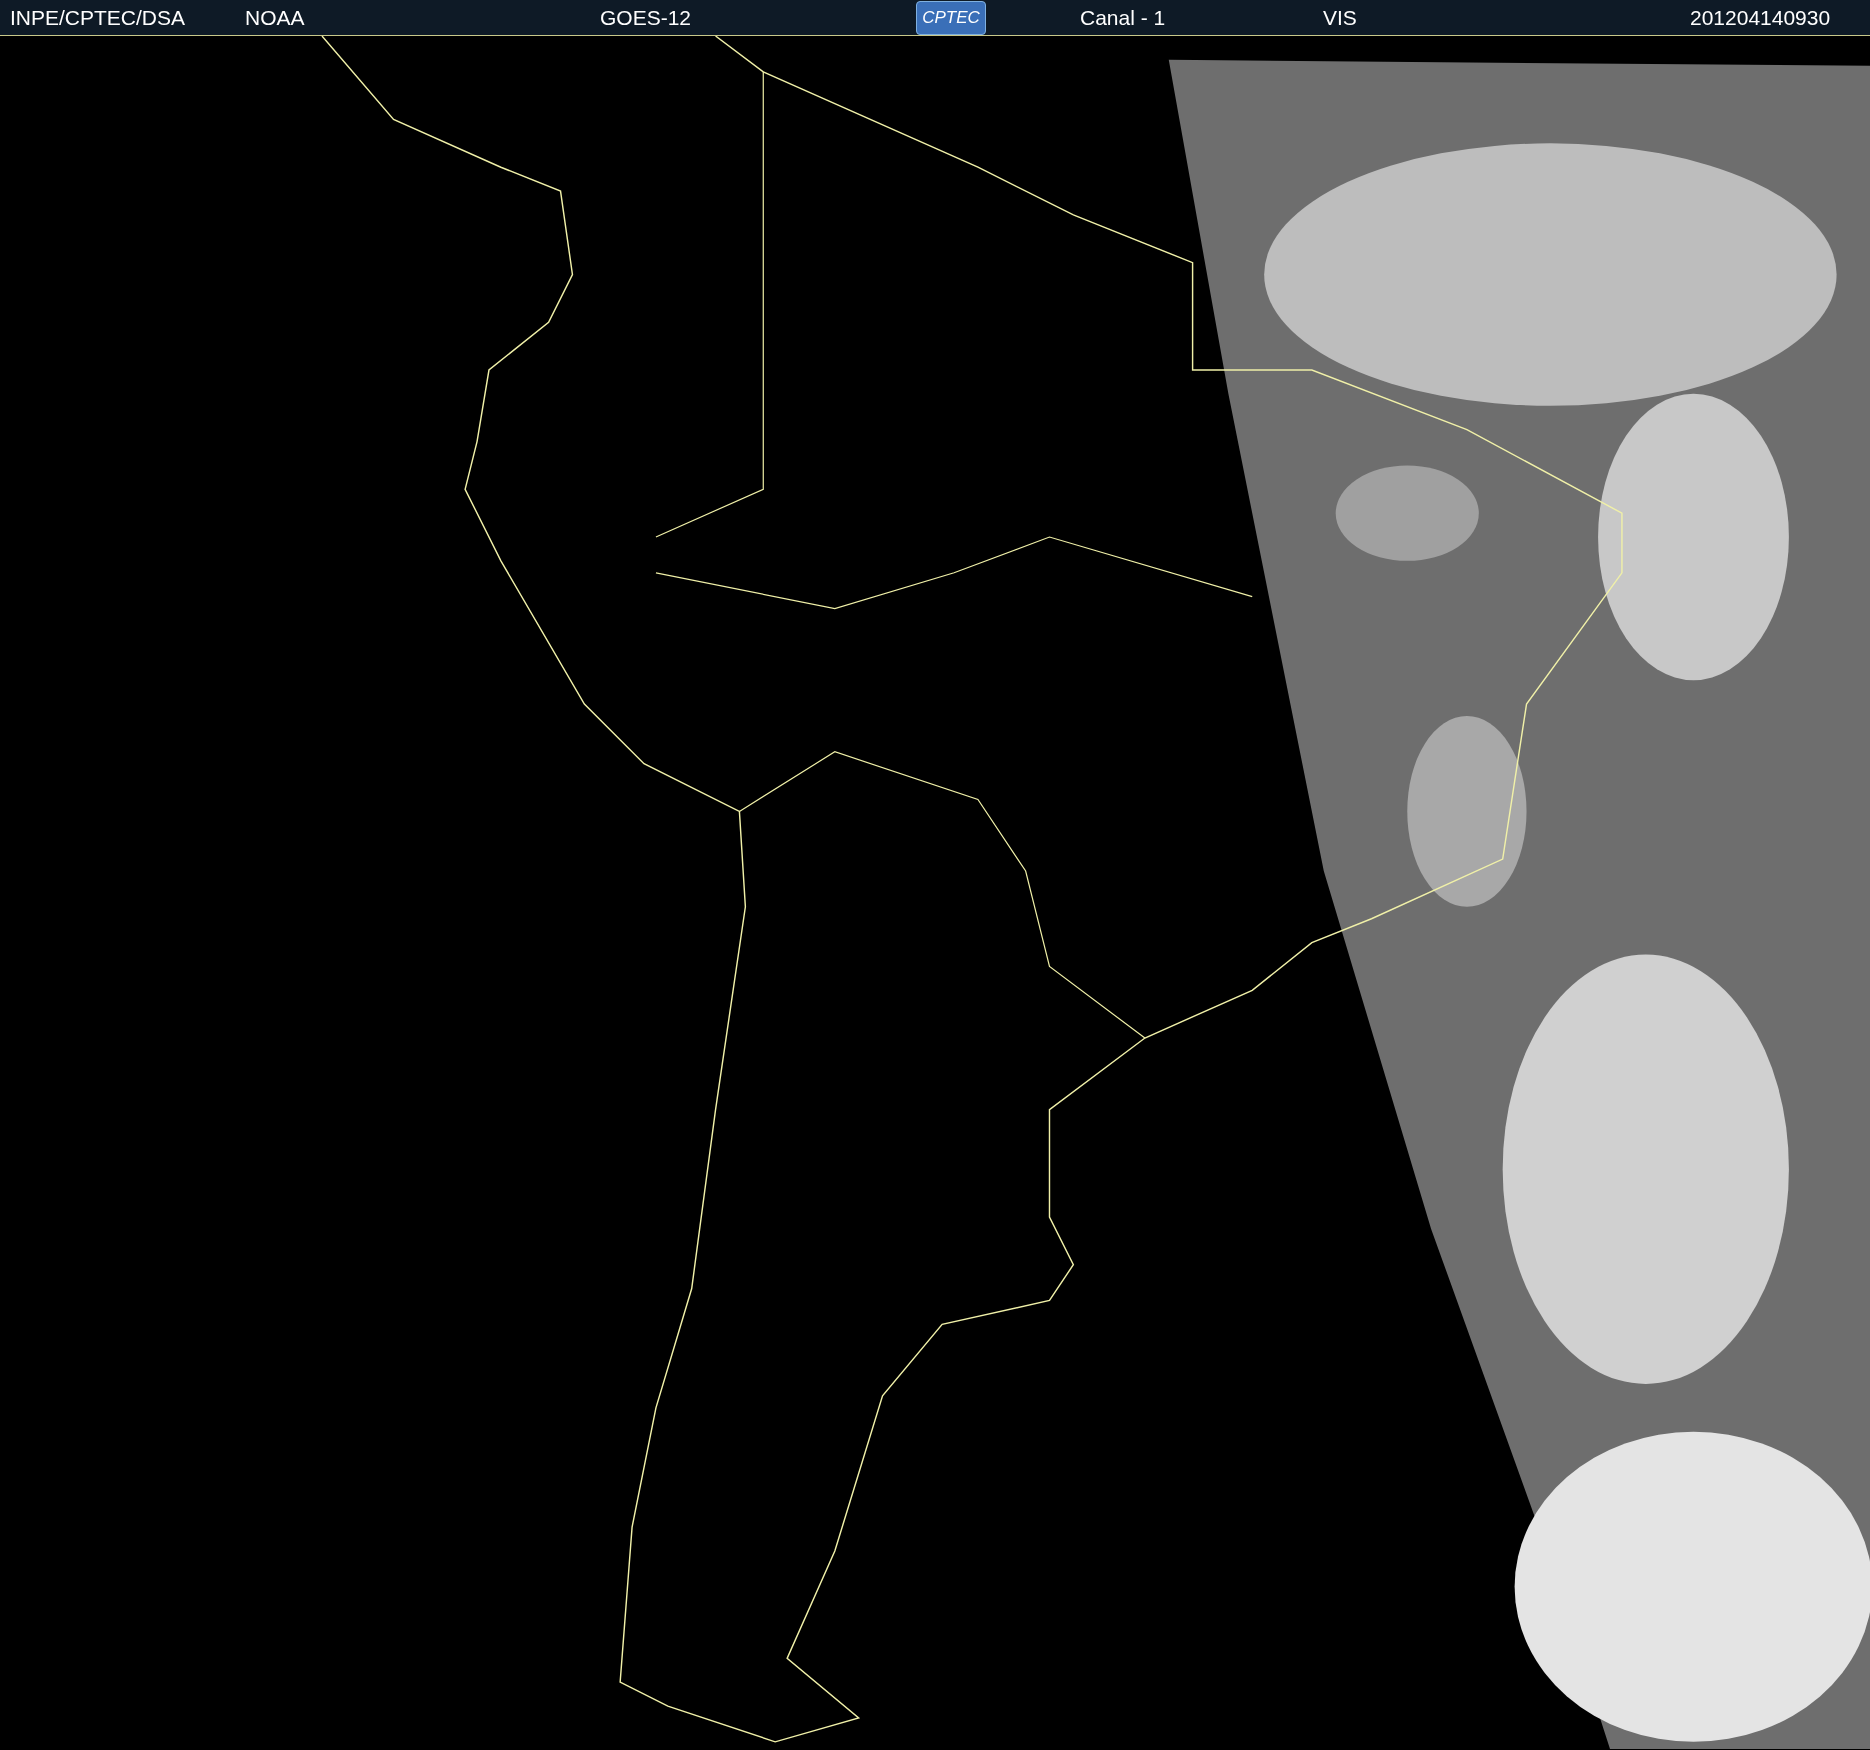 This screenshot has width=1870, height=1750. What do you see at coordinates (1123, 17) in the screenshot?
I see `header-label: Canal - 1` at bounding box center [1123, 17].